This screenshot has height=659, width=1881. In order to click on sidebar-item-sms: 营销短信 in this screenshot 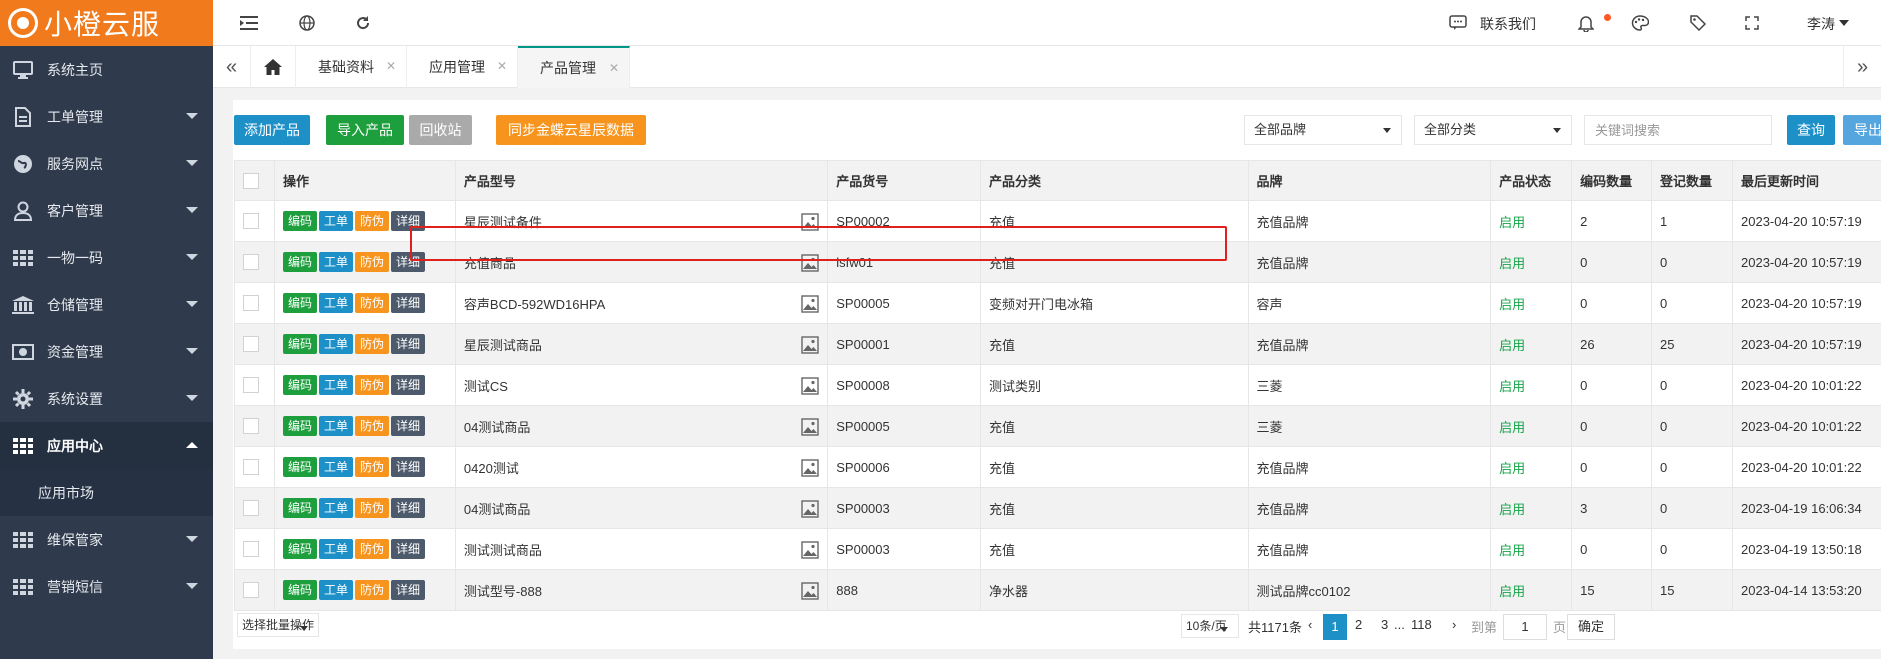, I will do `click(106, 586)`.